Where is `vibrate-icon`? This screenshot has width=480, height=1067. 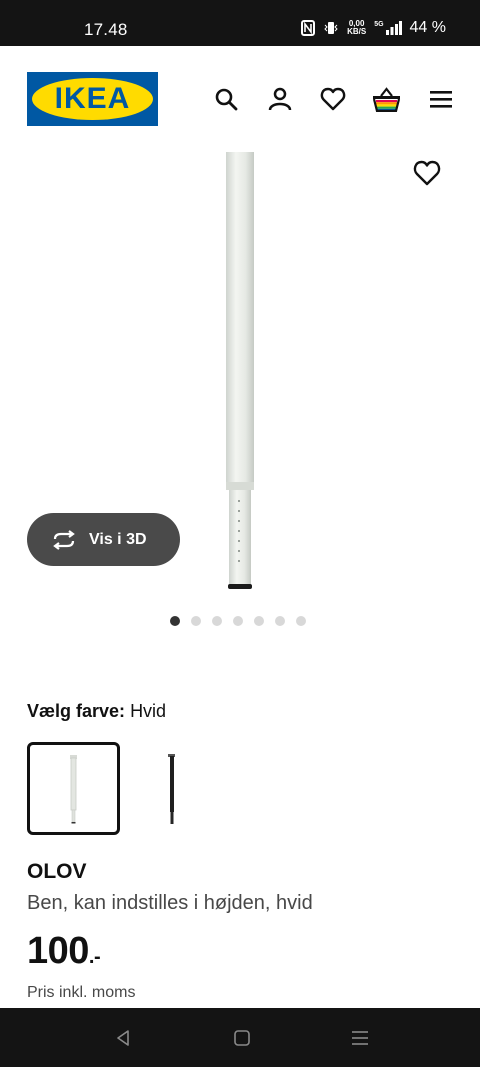 vibrate-icon is located at coordinates (331, 28).